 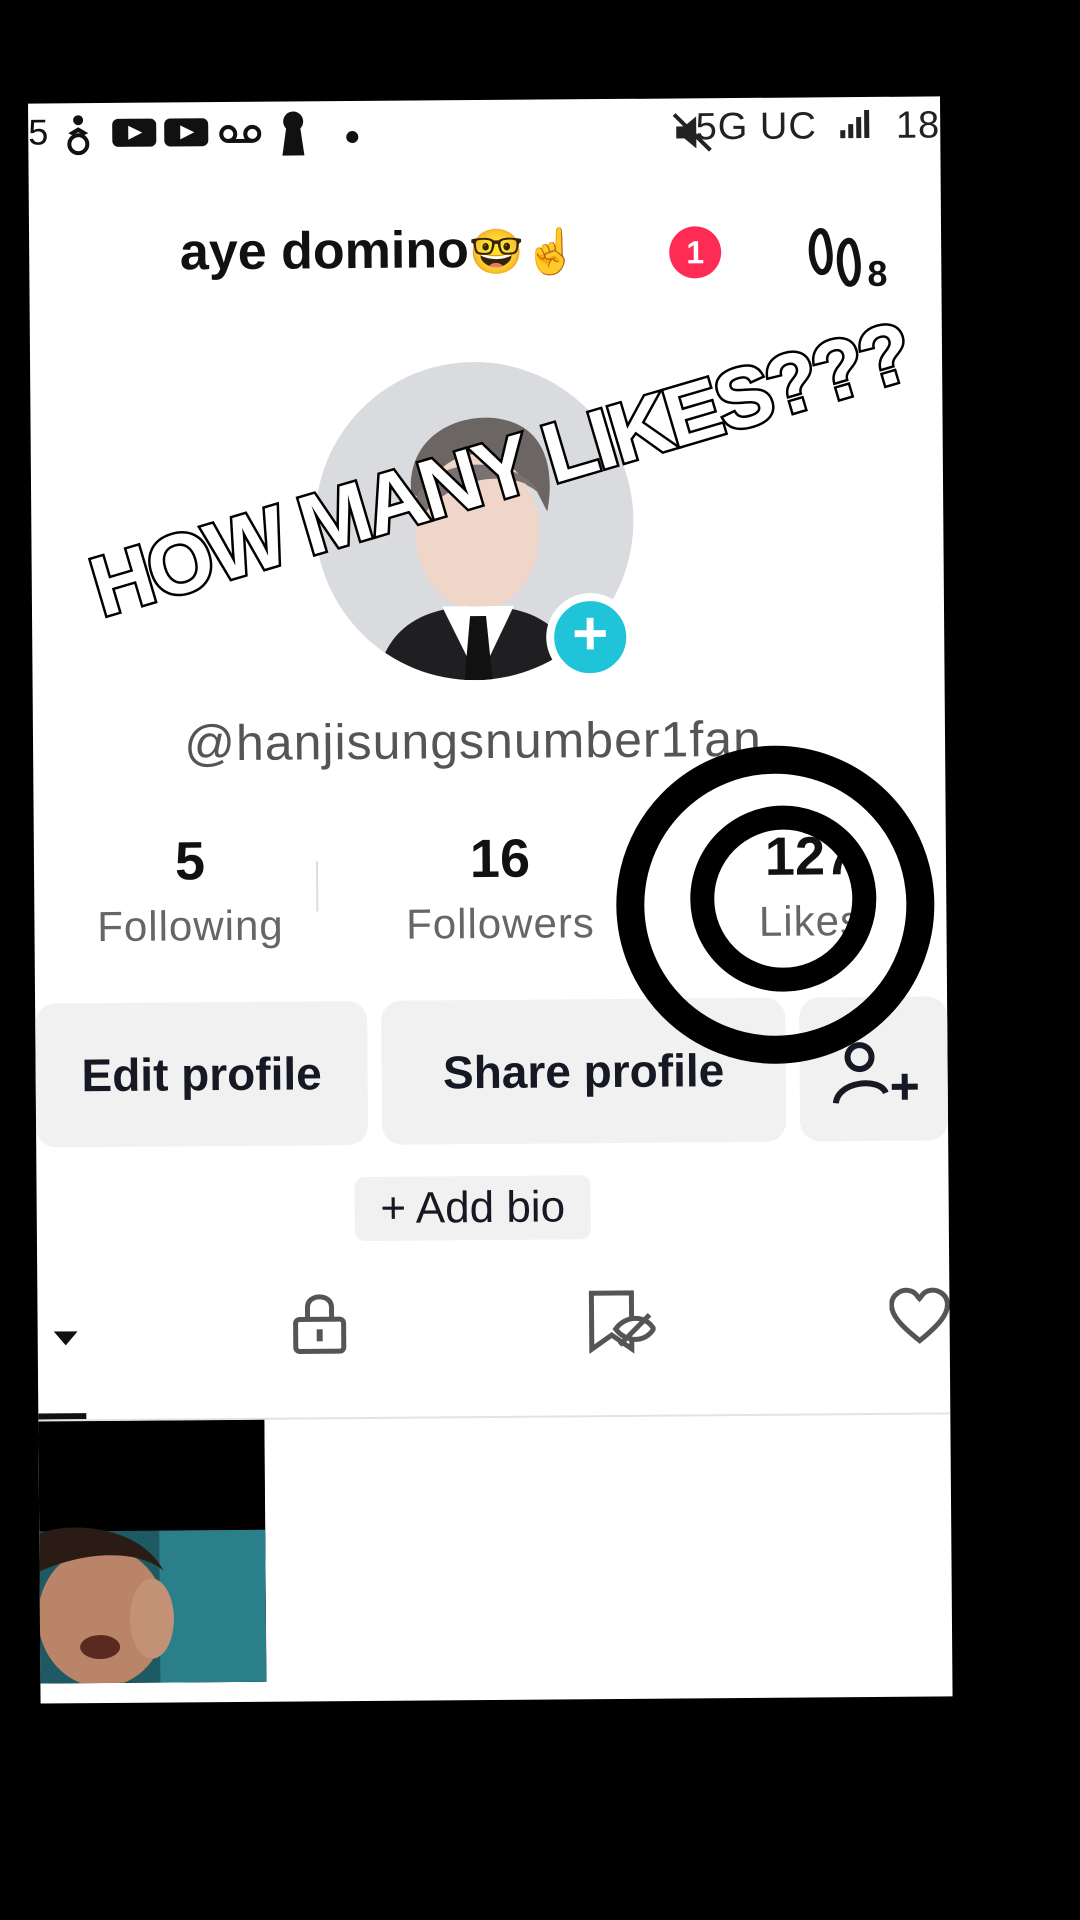 I want to click on network-type: 5G UC, so click(x=756, y=127).